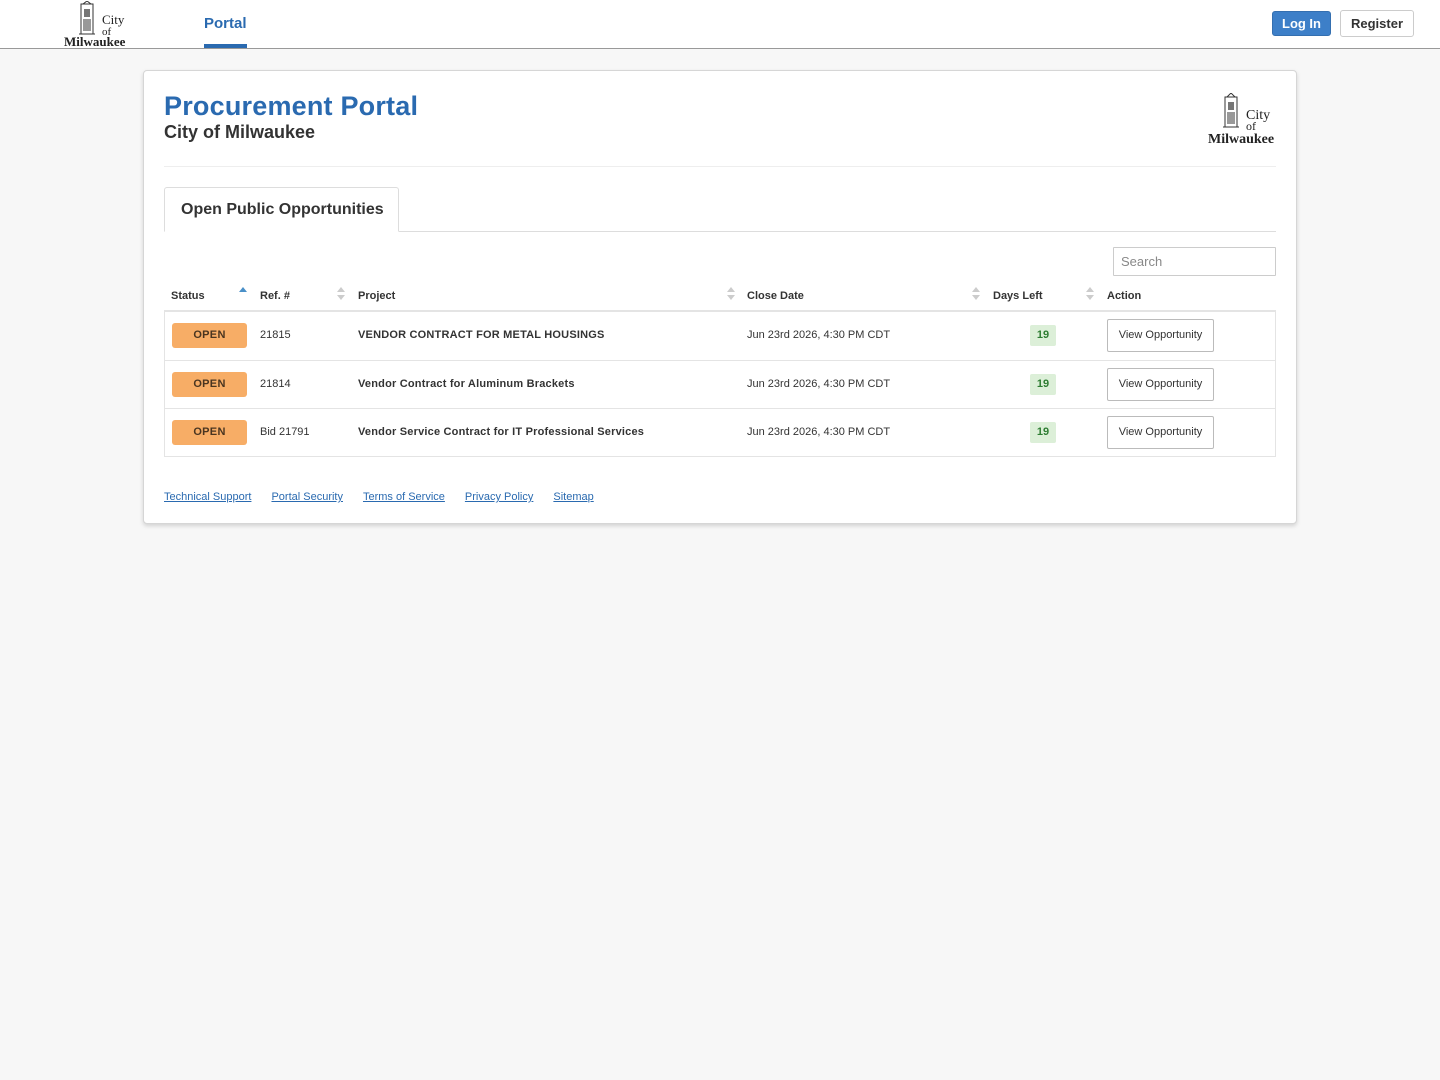  What do you see at coordinates (275, 296) in the screenshot?
I see `column-header-ref: Ref. #` at bounding box center [275, 296].